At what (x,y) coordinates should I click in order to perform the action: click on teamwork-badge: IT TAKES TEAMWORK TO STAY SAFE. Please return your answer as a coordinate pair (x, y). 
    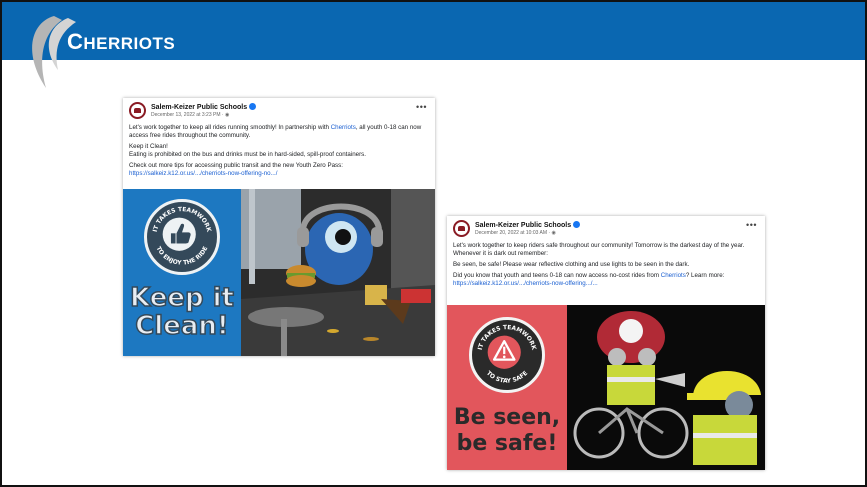
    Looking at the image, I should click on (507, 355).